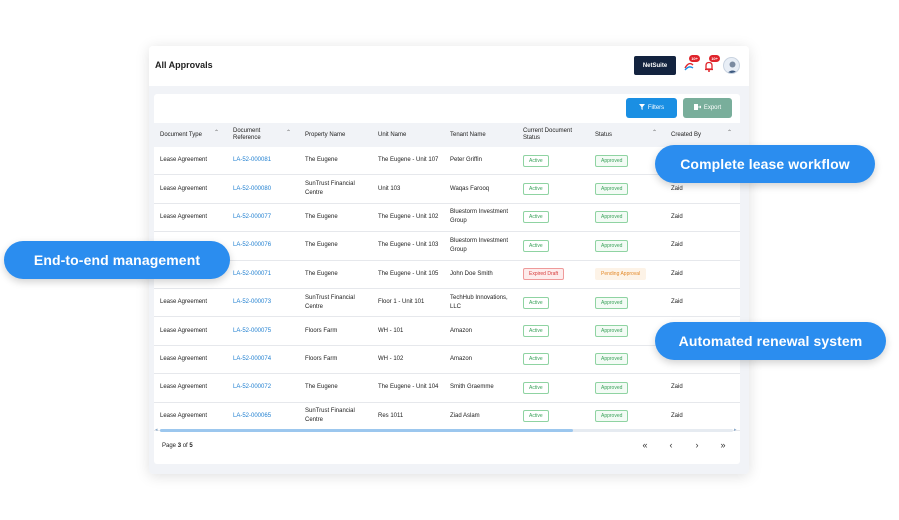 Image resolution: width=899 pixels, height=520 pixels. Describe the element at coordinates (263, 135) in the screenshot. I see `column-header: Document Reference ⌃` at that location.